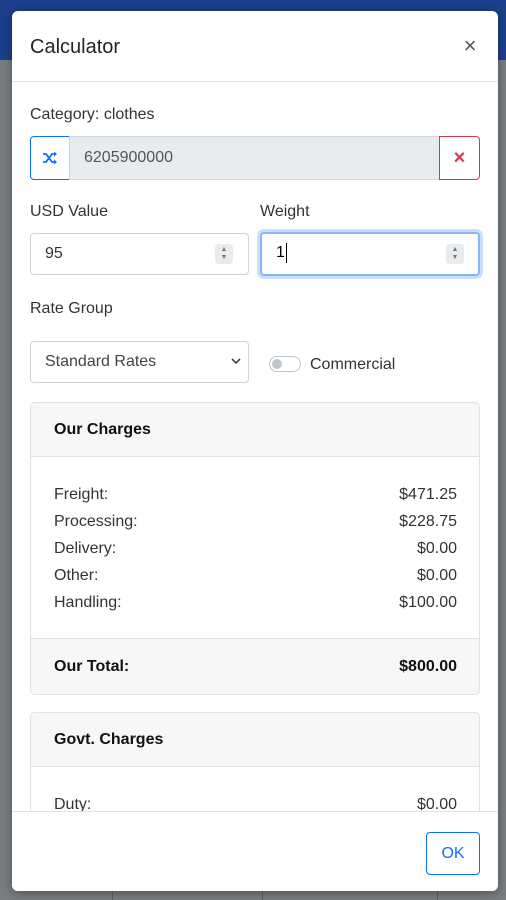 This screenshot has width=506, height=900. I want to click on clear-icon: ×, so click(459, 157).